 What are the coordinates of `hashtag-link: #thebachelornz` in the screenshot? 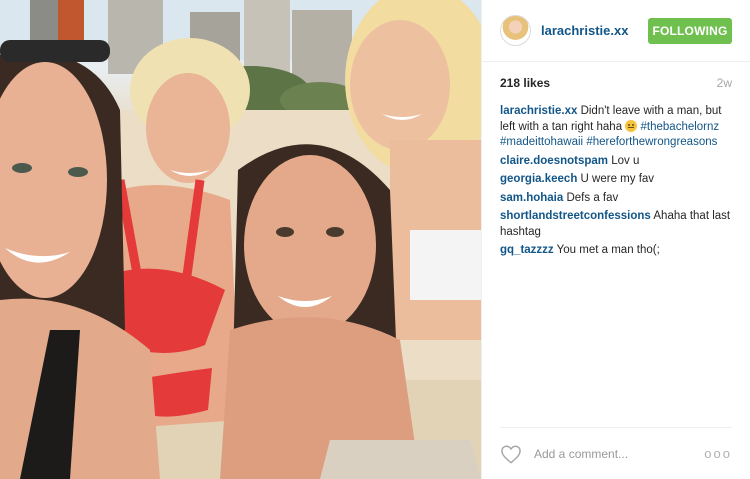 It's located at (680, 127).